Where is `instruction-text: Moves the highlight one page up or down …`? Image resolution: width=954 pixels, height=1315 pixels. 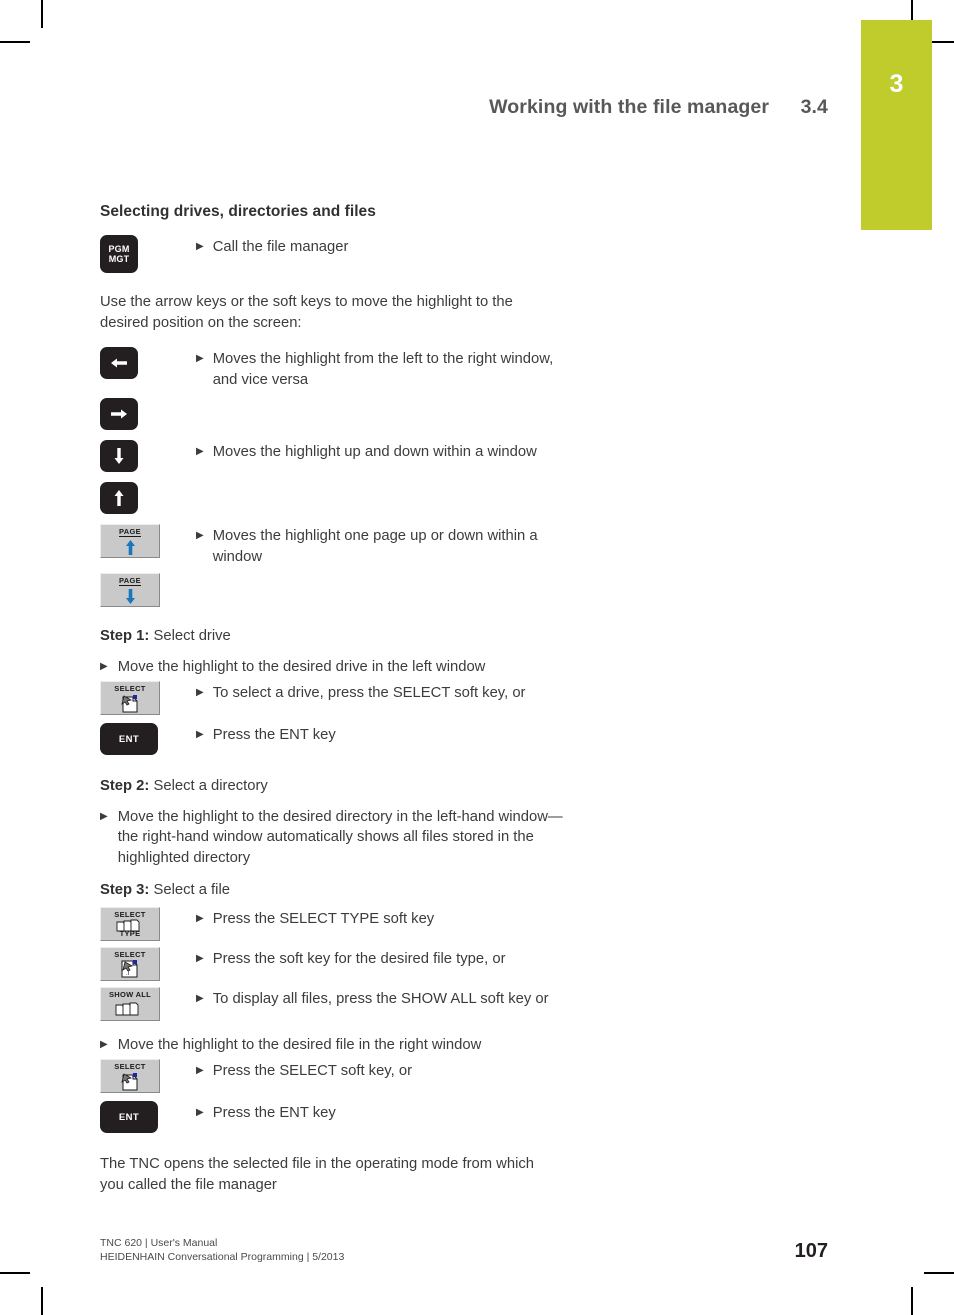
instruction-text: Moves the highlight one page up or down … is located at coordinates (375, 546).